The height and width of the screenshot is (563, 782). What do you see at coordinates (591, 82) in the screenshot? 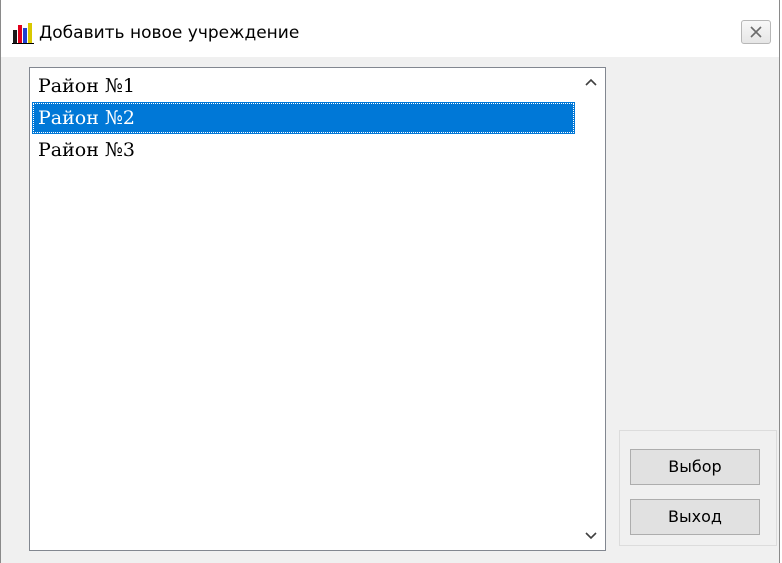
I see `scroll-up-button` at bounding box center [591, 82].